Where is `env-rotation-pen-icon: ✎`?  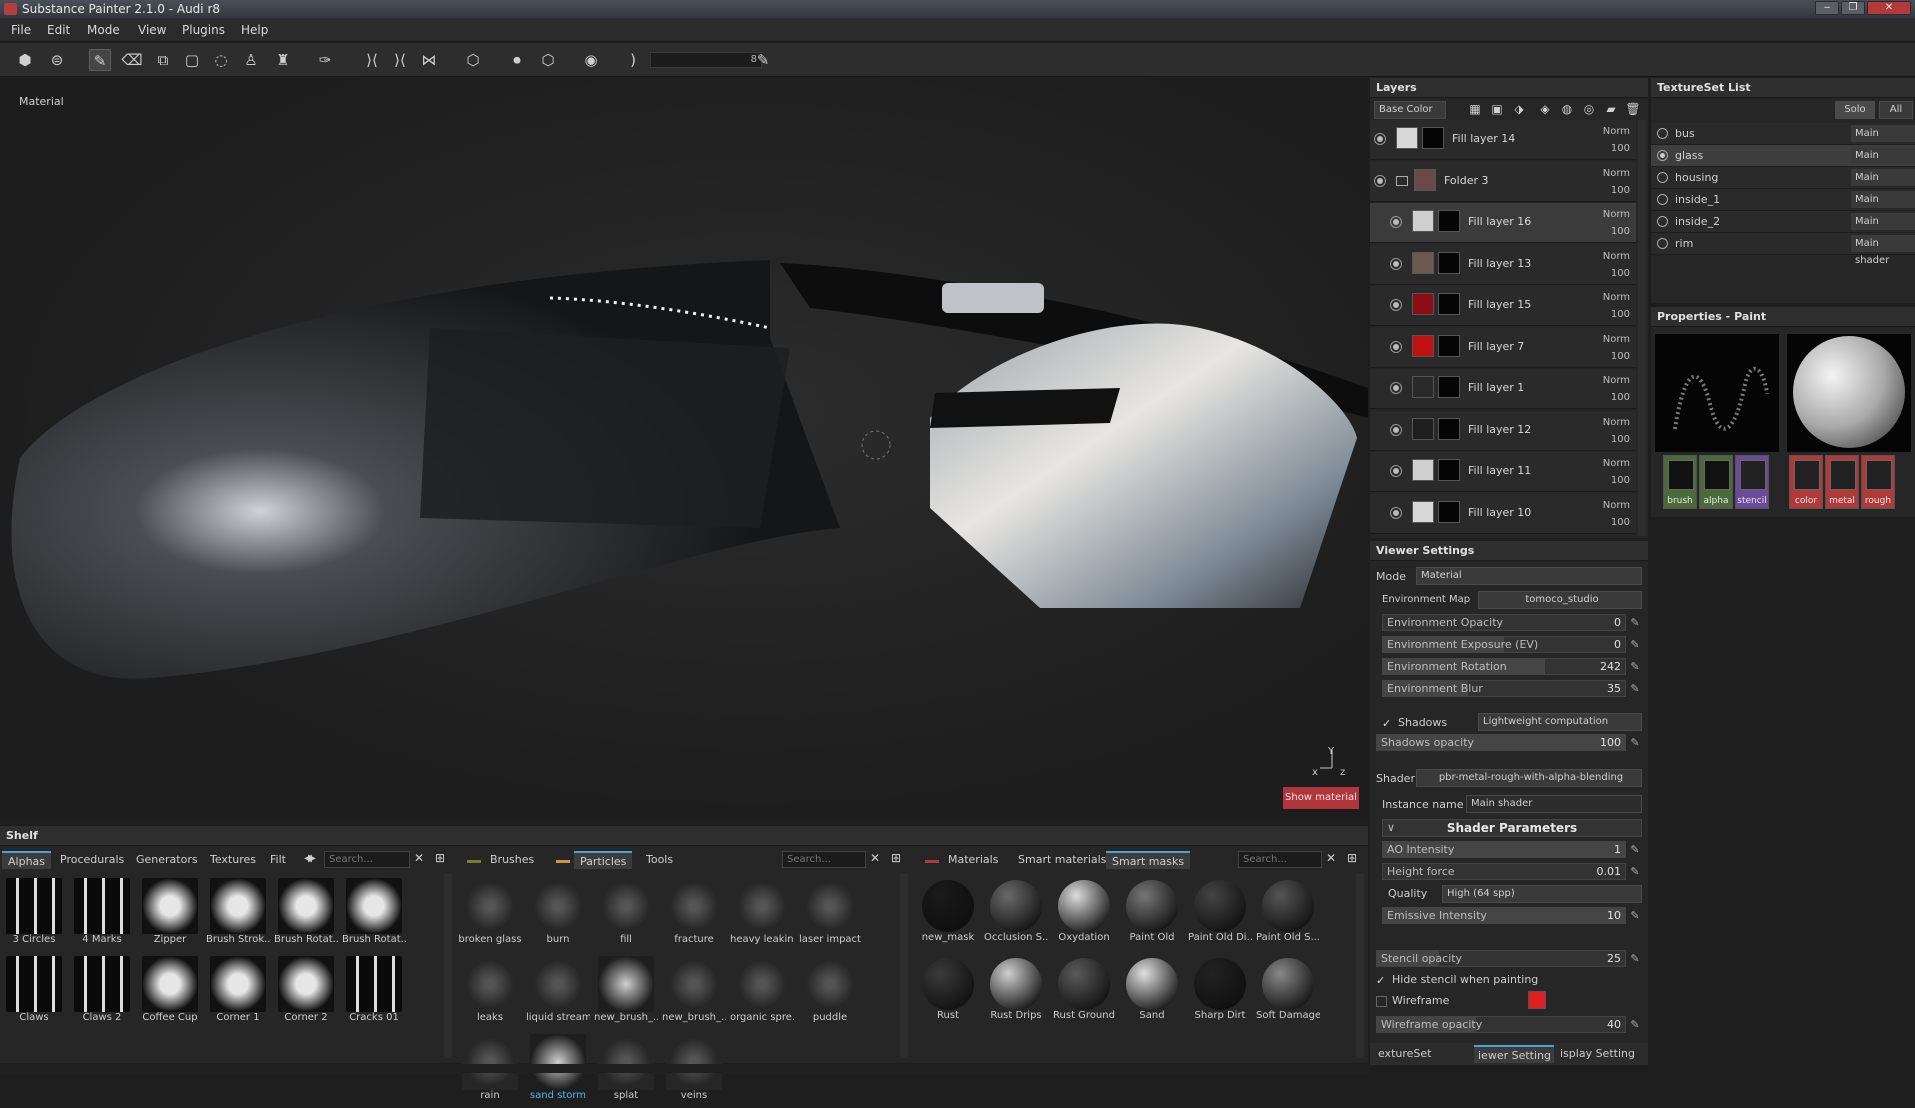
env-rotation-pen-icon: ✎ is located at coordinates (1635, 667).